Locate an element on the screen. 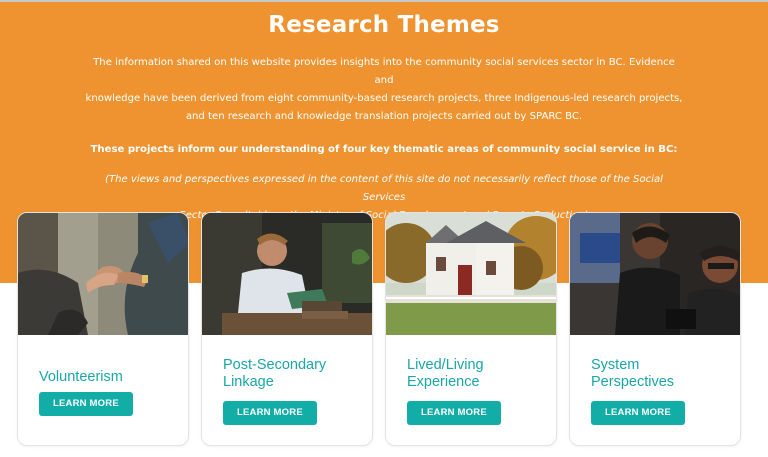 Image resolution: width=768 pixels, height=457 pixels. lived-experience-photo is located at coordinates (471, 274).